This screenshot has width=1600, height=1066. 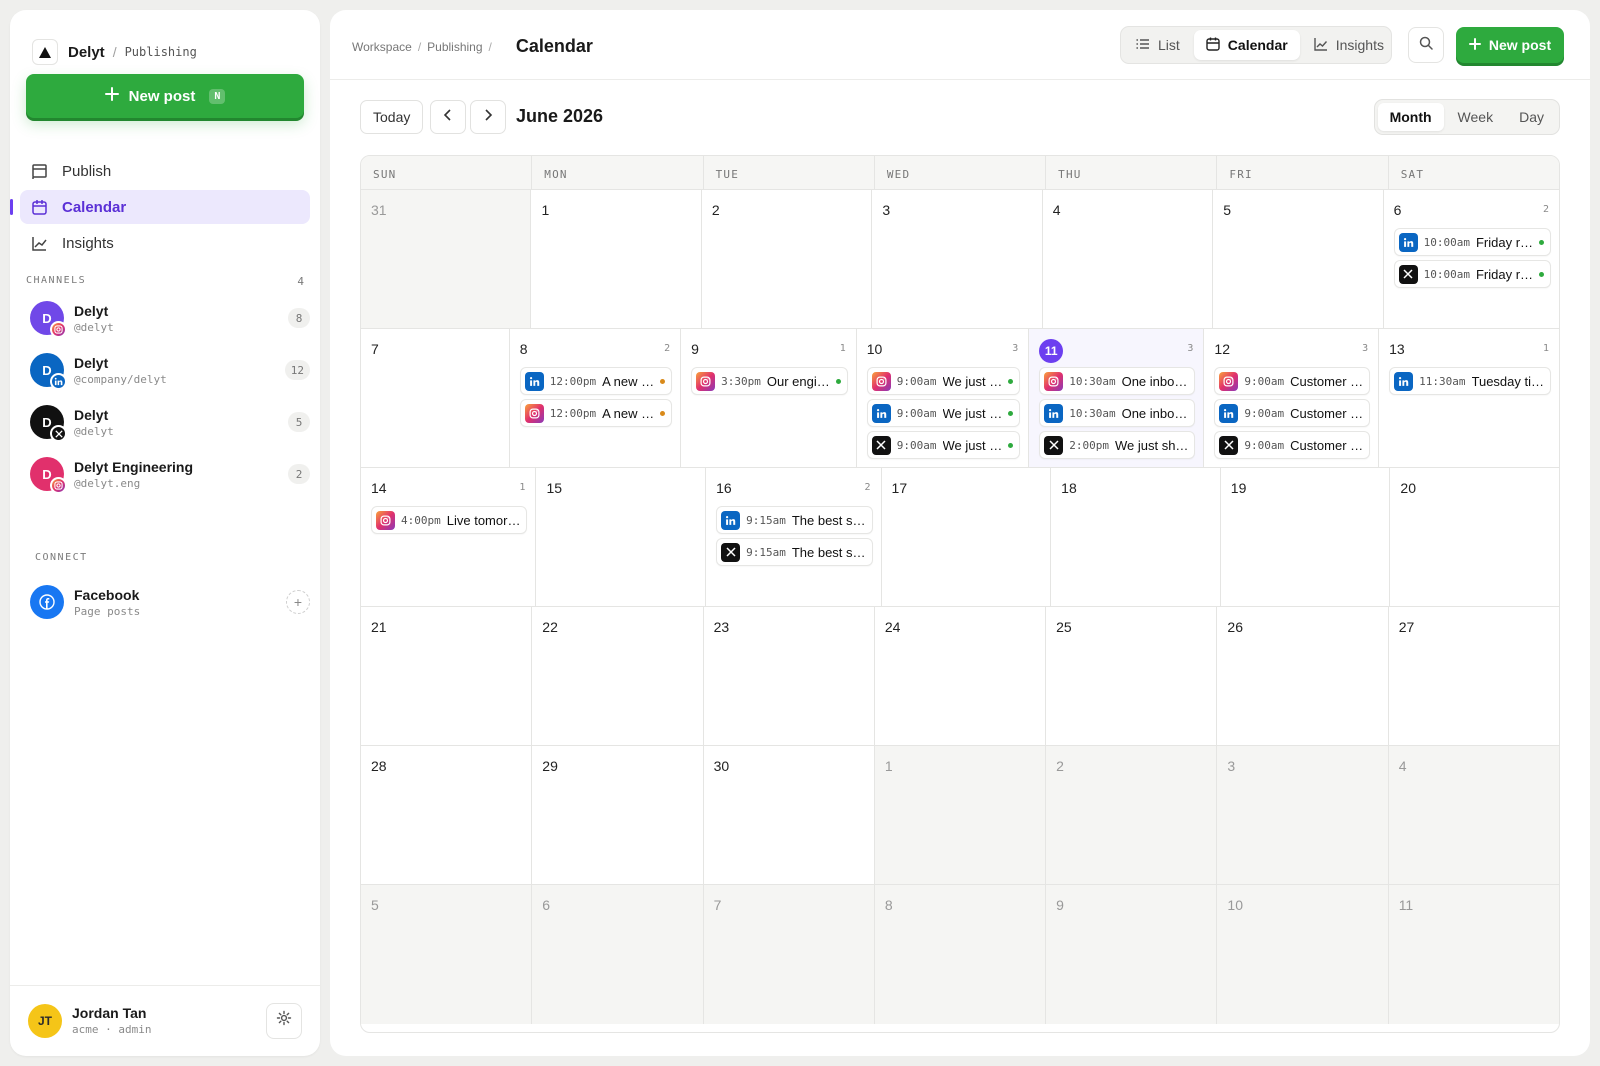 I want to click on tab-list: List, so click(x=1158, y=45).